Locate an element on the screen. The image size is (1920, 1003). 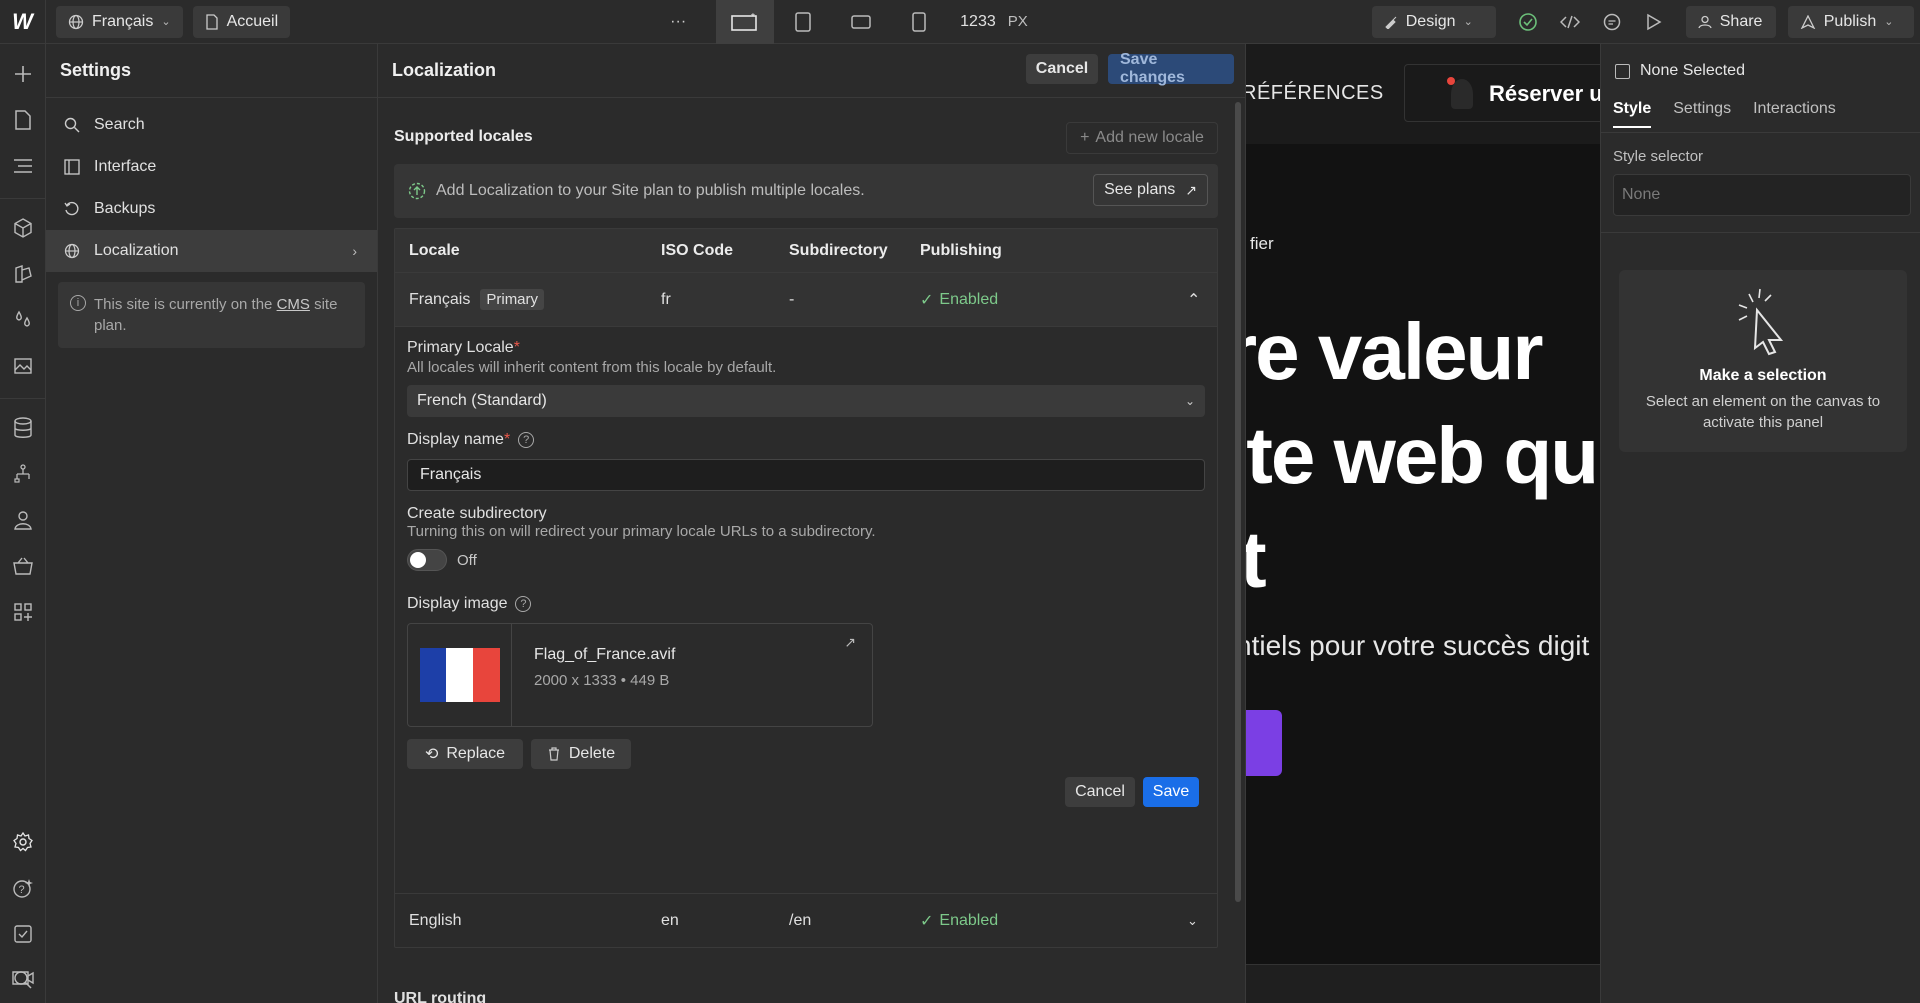
image-file-name: Flag_of_France.avif is located at coordinates (605, 654).